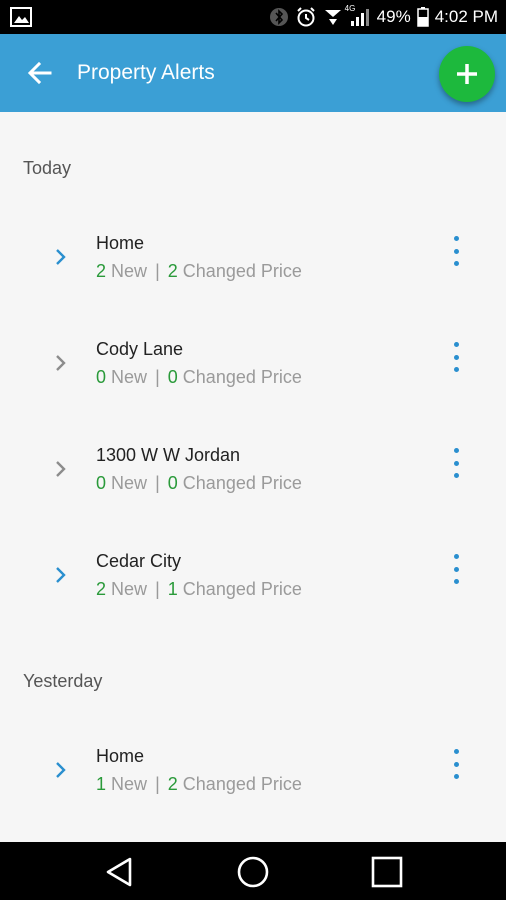 The image size is (506, 900). I want to click on section-header-today: Today, so click(47, 168).